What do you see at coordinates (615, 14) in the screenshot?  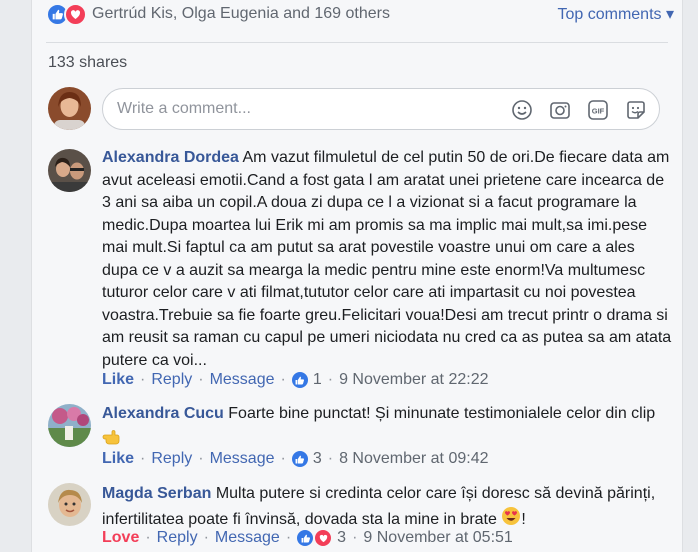 I see `top-comments-dropdown: Top comments ▾` at bounding box center [615, 14].